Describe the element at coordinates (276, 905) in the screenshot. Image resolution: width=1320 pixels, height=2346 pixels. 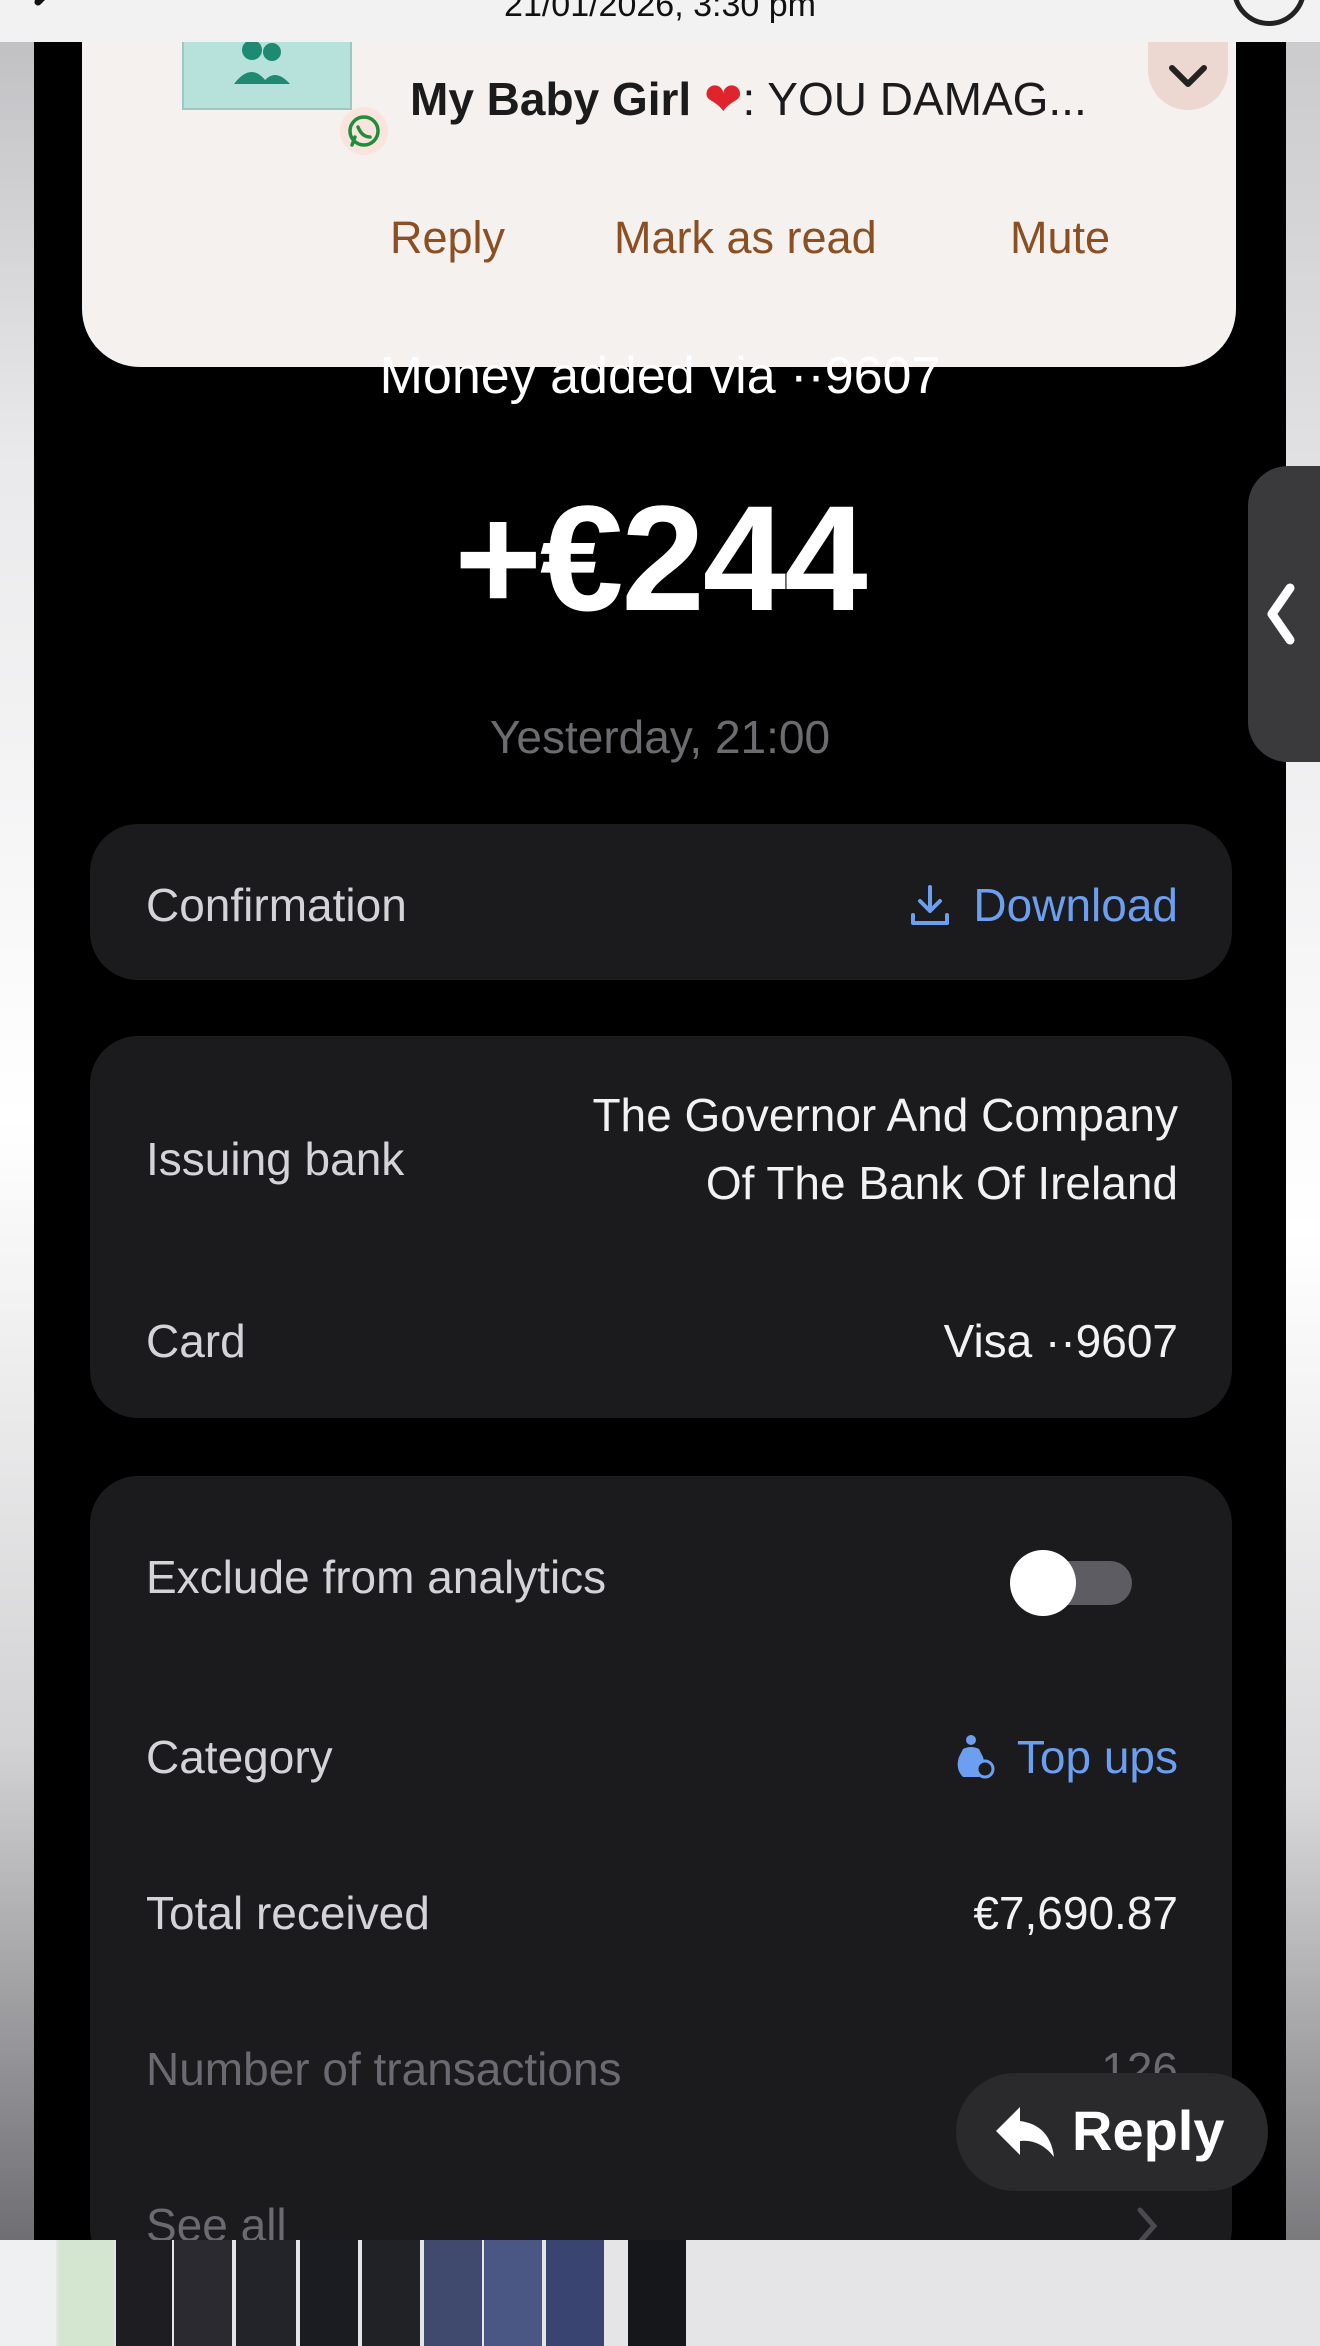
I see `confirmation-label: Confirmation` at that location.